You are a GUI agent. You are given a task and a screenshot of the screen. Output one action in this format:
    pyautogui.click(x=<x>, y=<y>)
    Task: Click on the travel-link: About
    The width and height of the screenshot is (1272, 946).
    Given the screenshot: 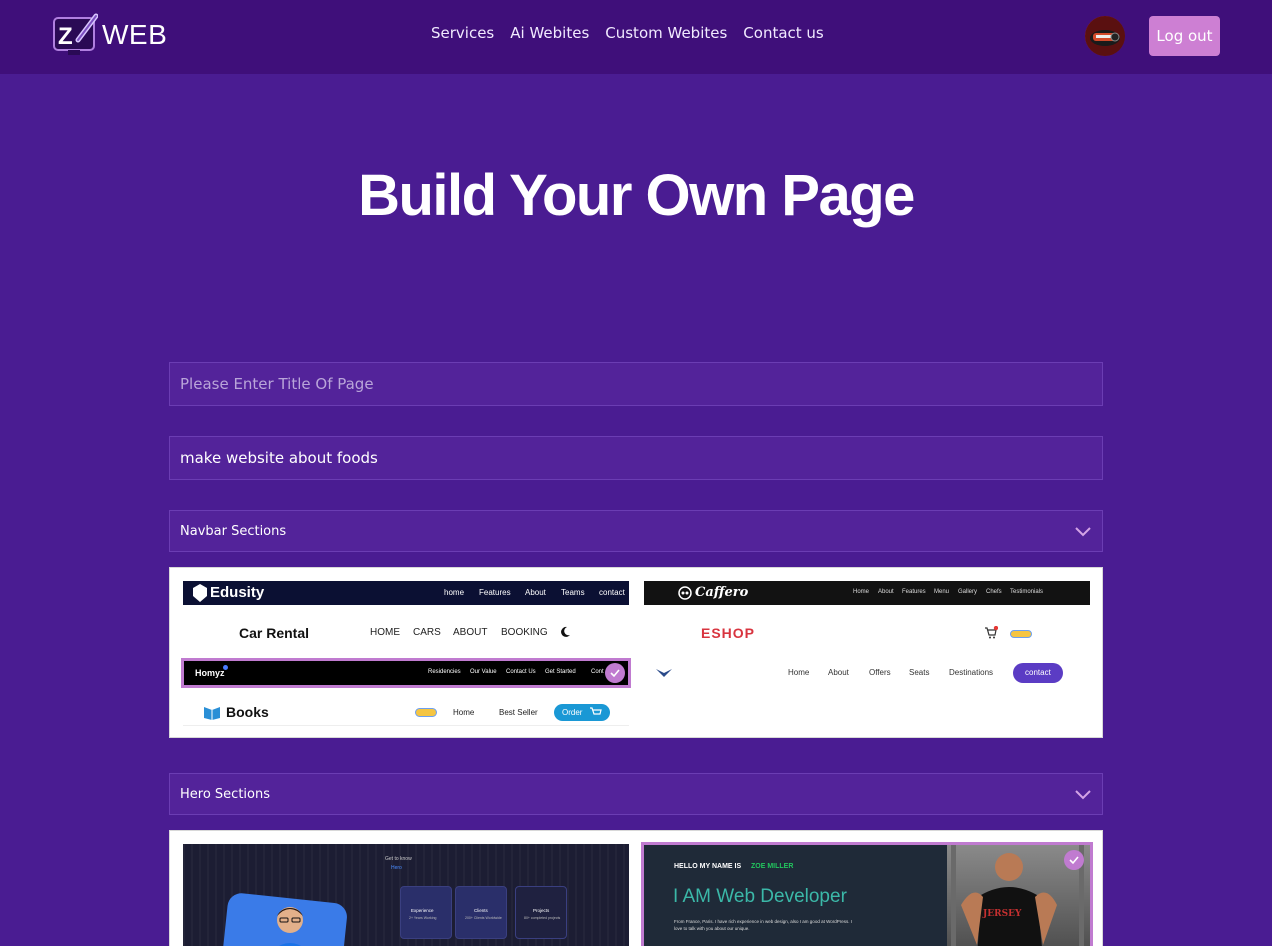 What is the action you would take?
    pyautogui.click(x=838, y=672)
    